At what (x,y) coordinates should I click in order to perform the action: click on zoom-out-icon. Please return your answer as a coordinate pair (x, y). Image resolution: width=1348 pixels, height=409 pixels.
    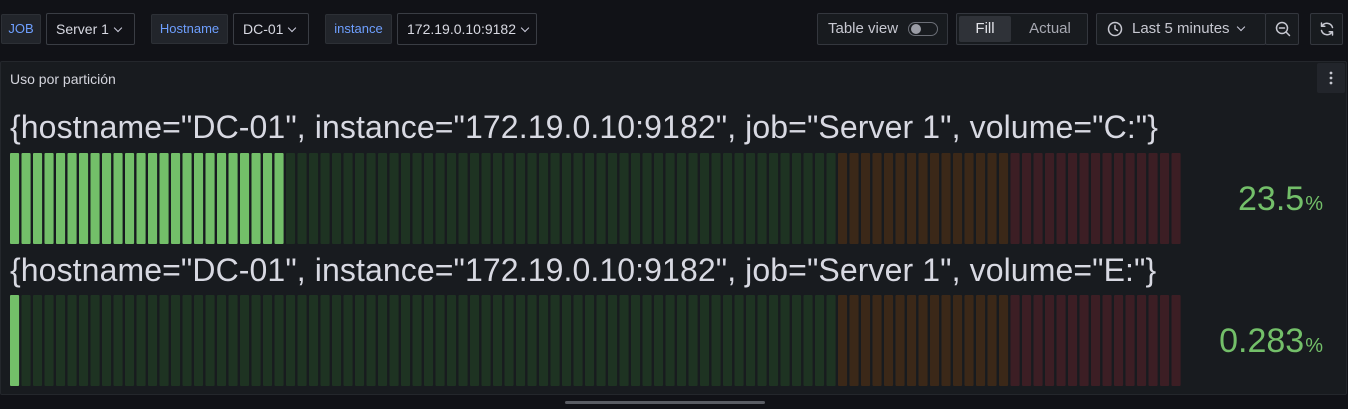
    Looking at the image, I should click on (1283, 29).